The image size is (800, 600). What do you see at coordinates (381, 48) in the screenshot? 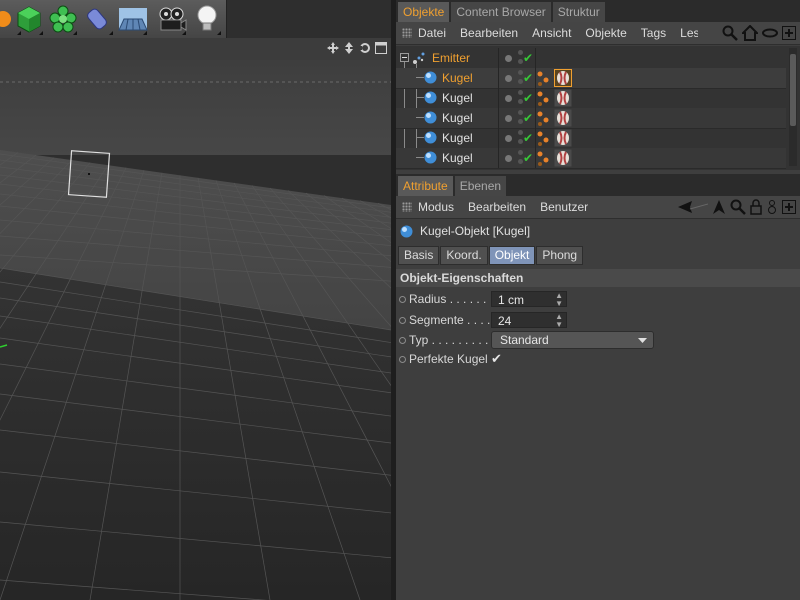
I see `maximize-view-icon` at bounding box center [381, 48].